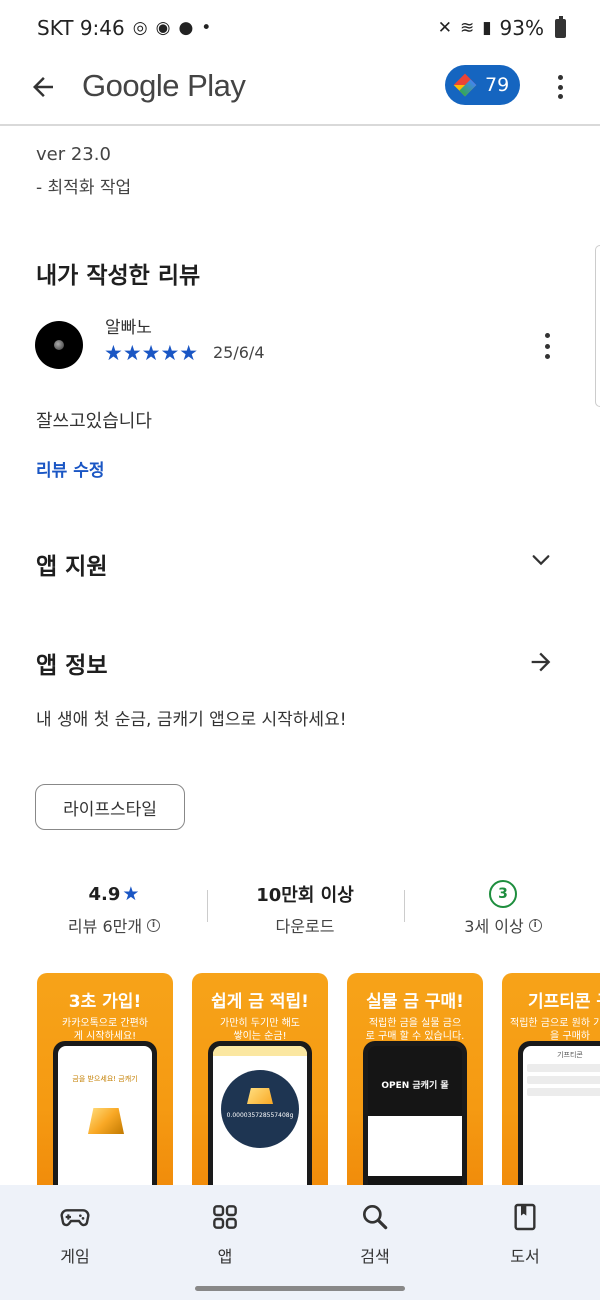 This screenshot has width=600, height=1300. What do you see at coordinates (560, 87) in the screenshot?
I see `more-options-icon` at bounding box center [560, 87].